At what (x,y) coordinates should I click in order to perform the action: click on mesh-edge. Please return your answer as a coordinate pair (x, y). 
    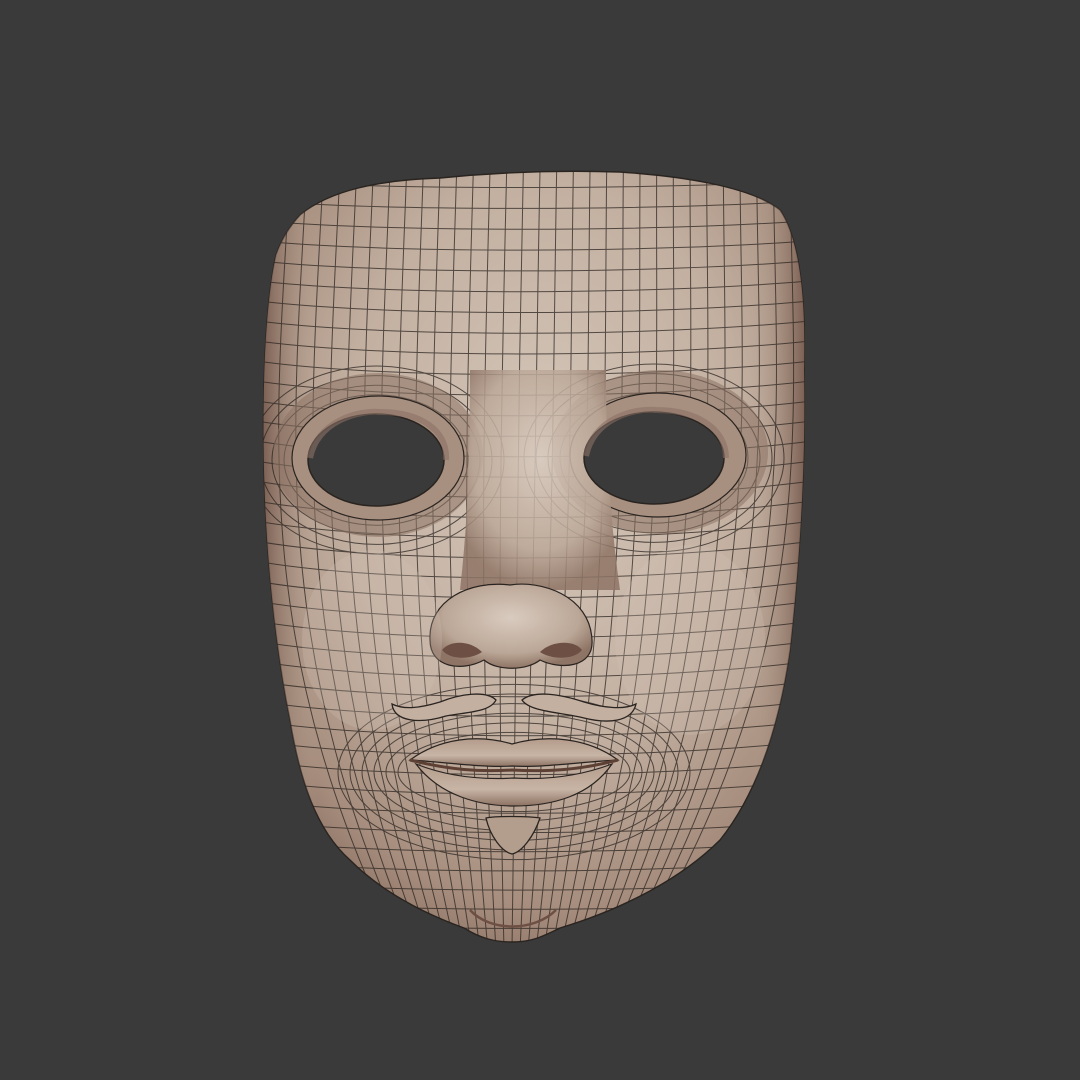
    Looking at the image, I should click on (534, 940).